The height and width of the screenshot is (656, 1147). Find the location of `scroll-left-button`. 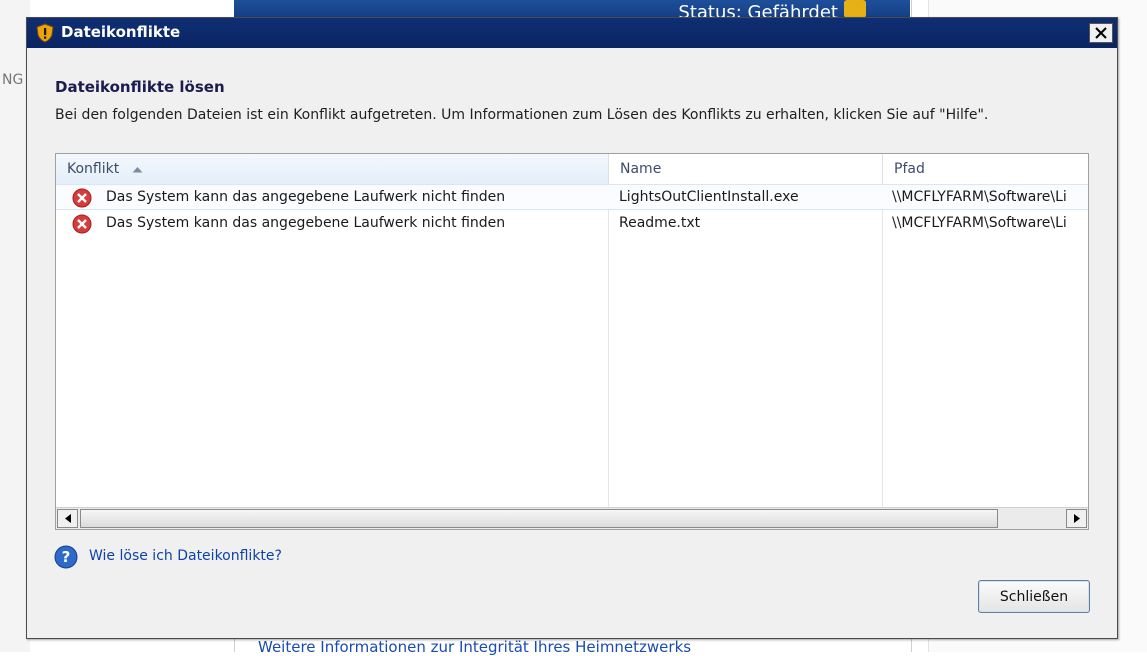

scroll-left-button is located at coordinates (67, 518).